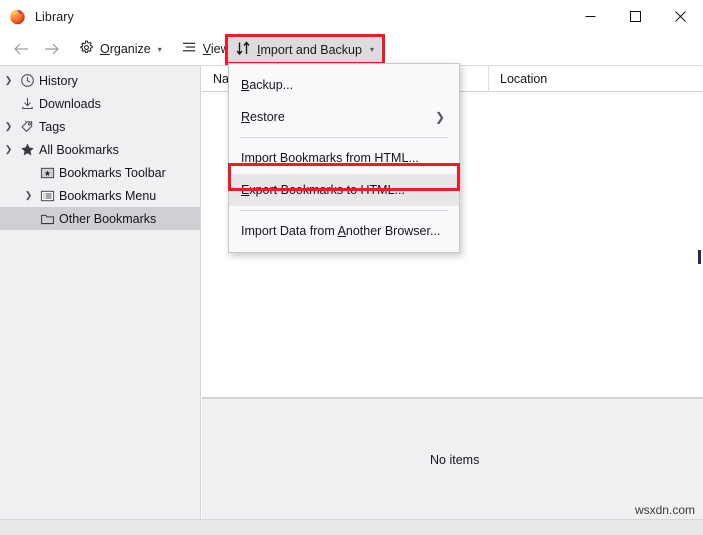 This screenshot has height=535, width=703. I want to click on scrollbar-thumb, so click(699, 257).